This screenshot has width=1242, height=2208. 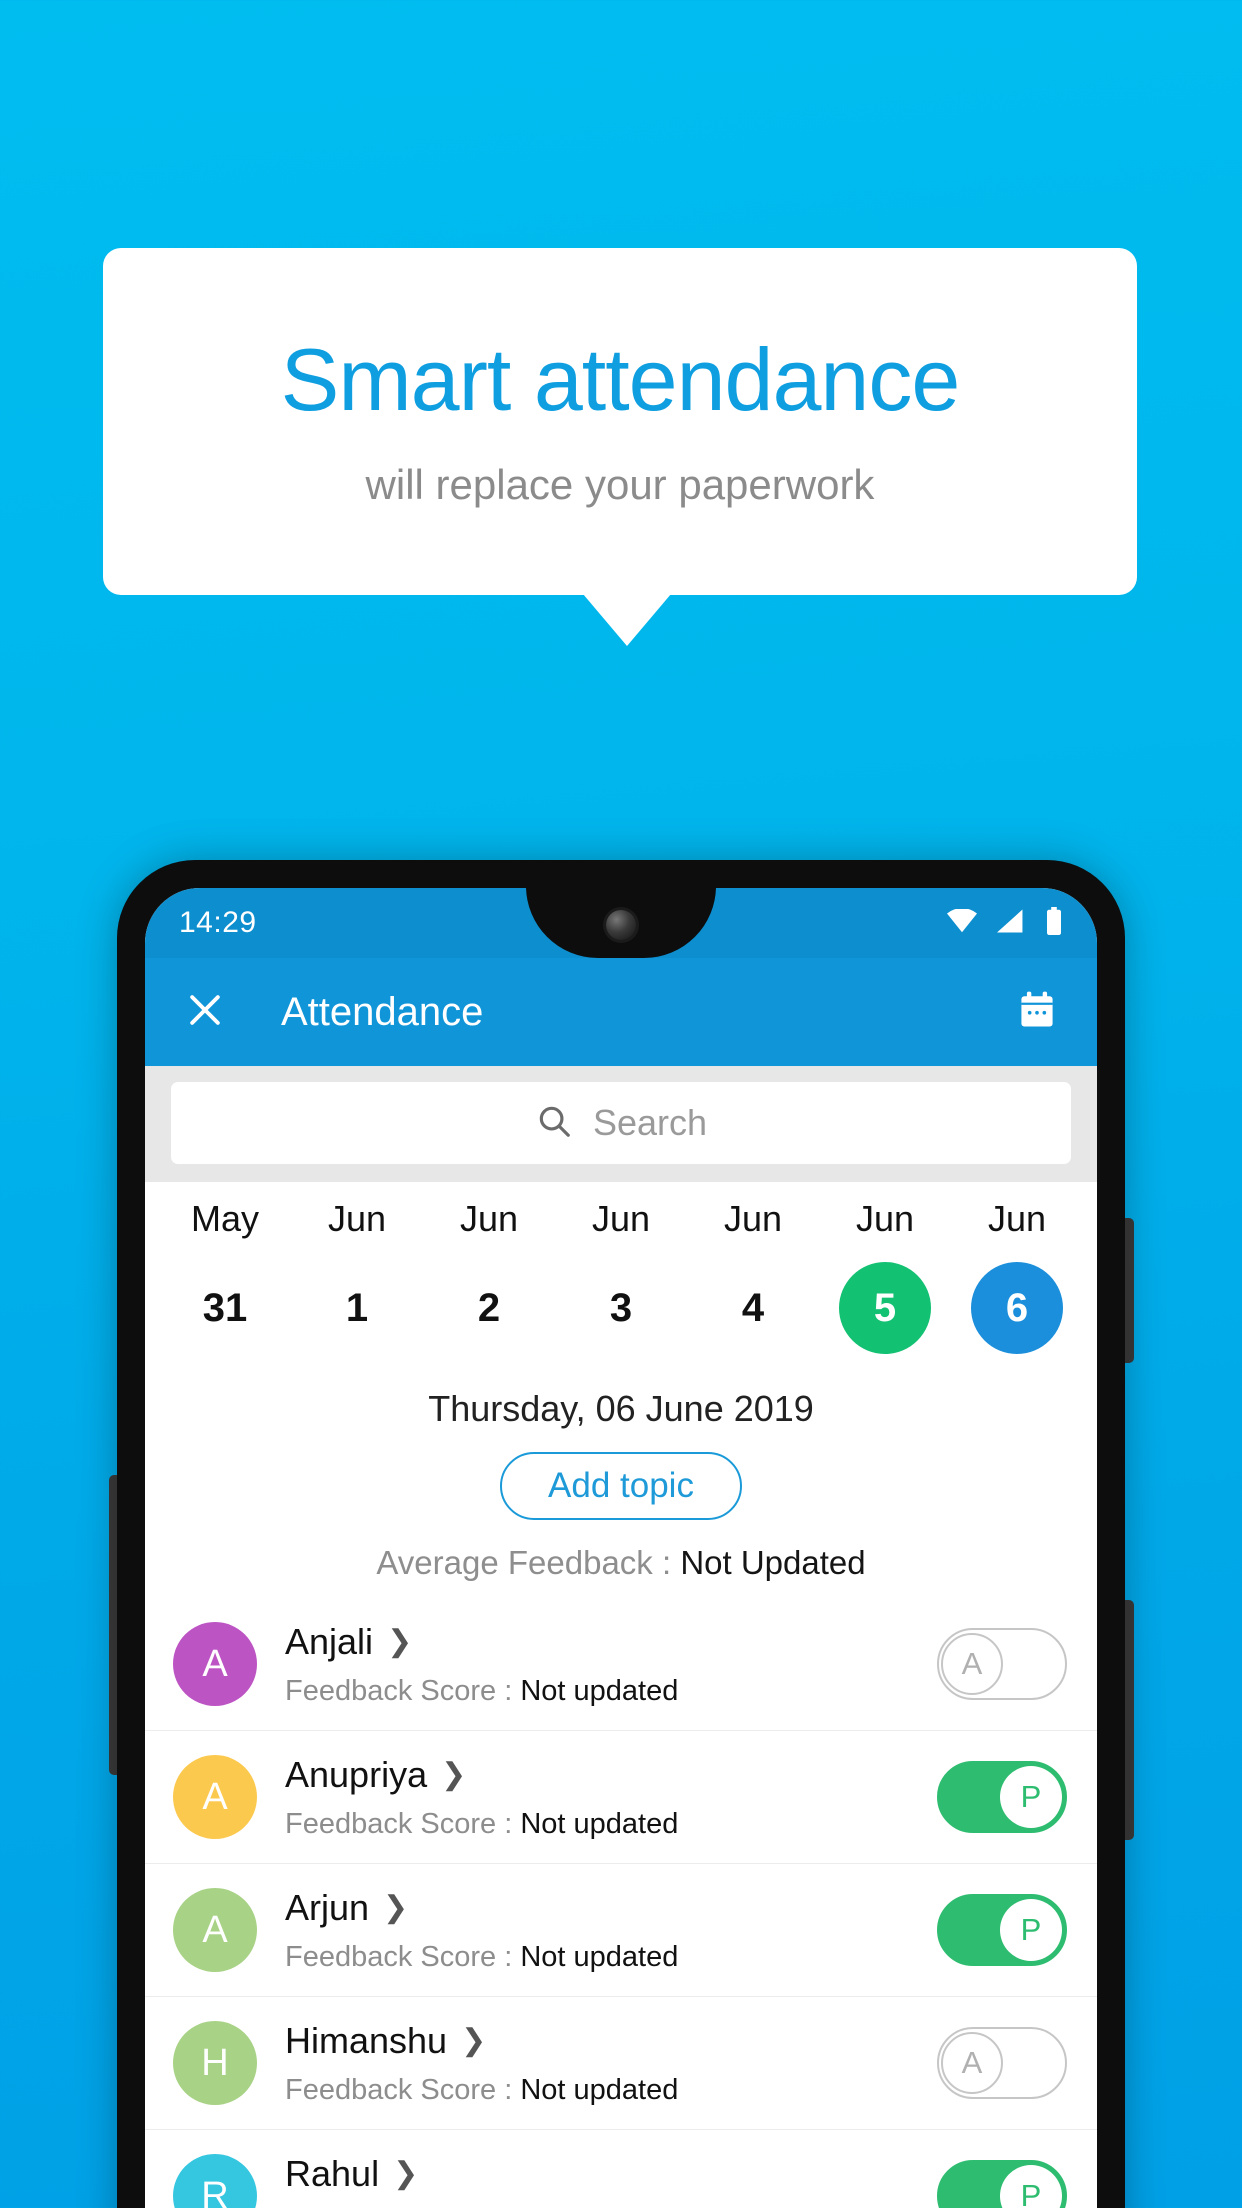 I want to click on date-day: 31, so click(x=225, y=1307).